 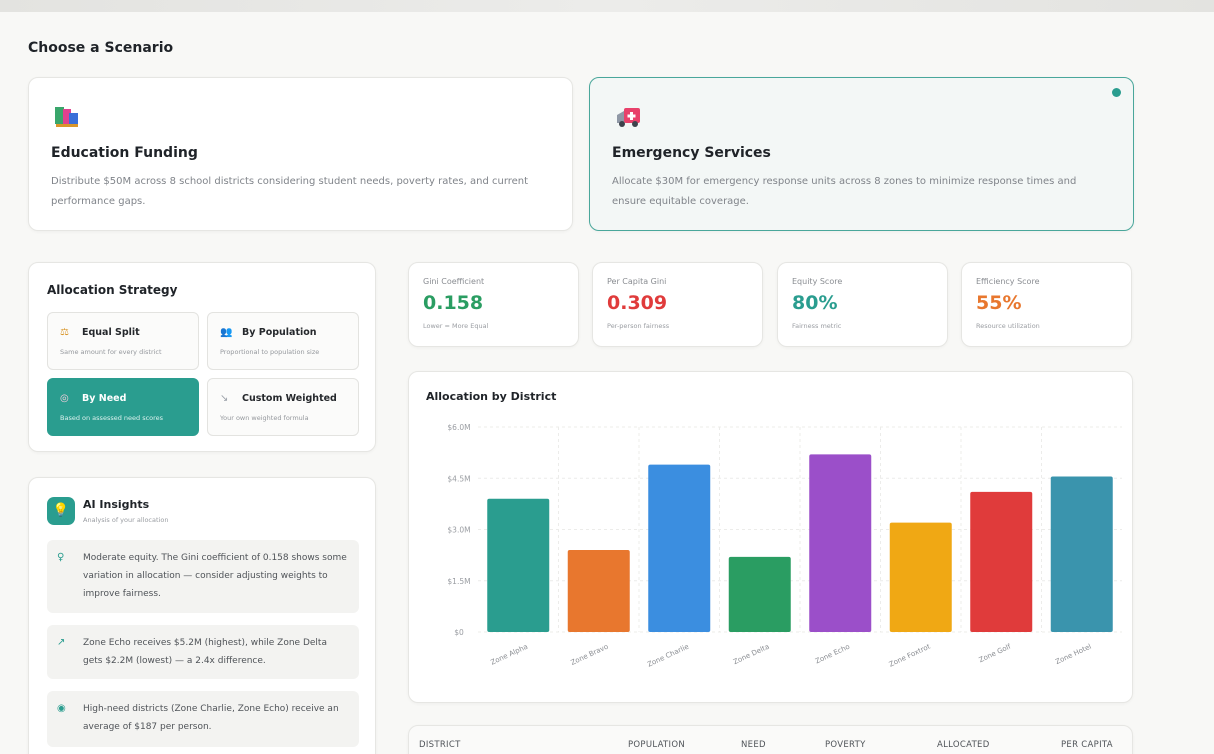 I want to click on metric-label: Per Capita Gini, so click(x=637, y=281).